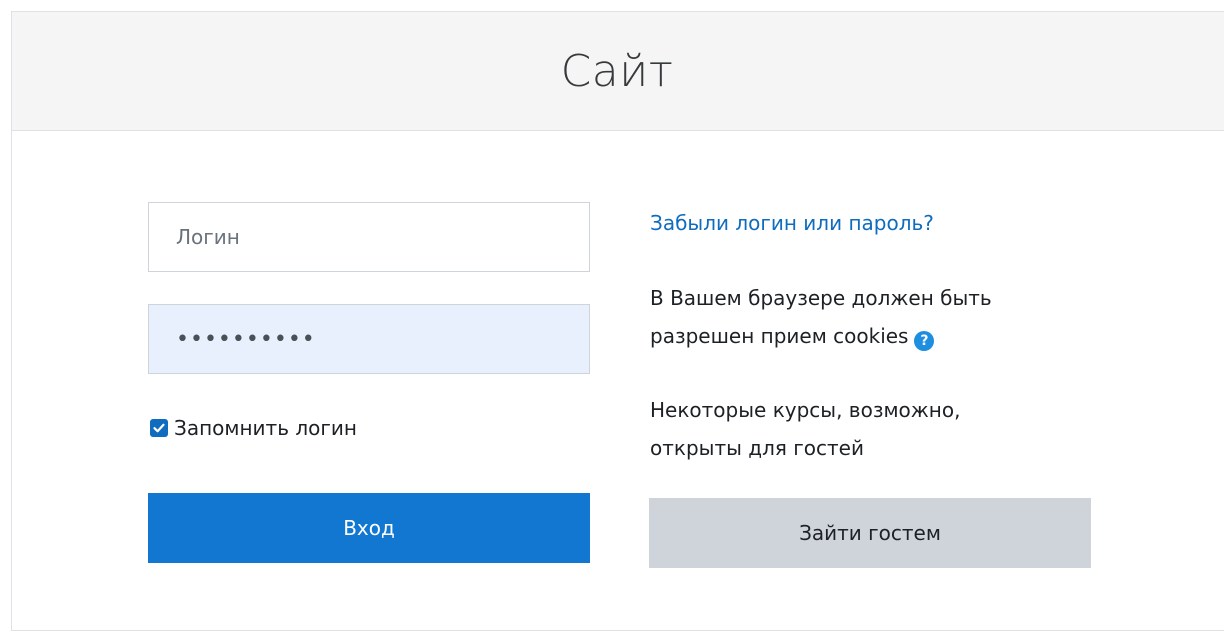 The width and height of the screenshot is (1224, 631). I want to click on remember-login-label: Запомнить логин, so click(265, 428).